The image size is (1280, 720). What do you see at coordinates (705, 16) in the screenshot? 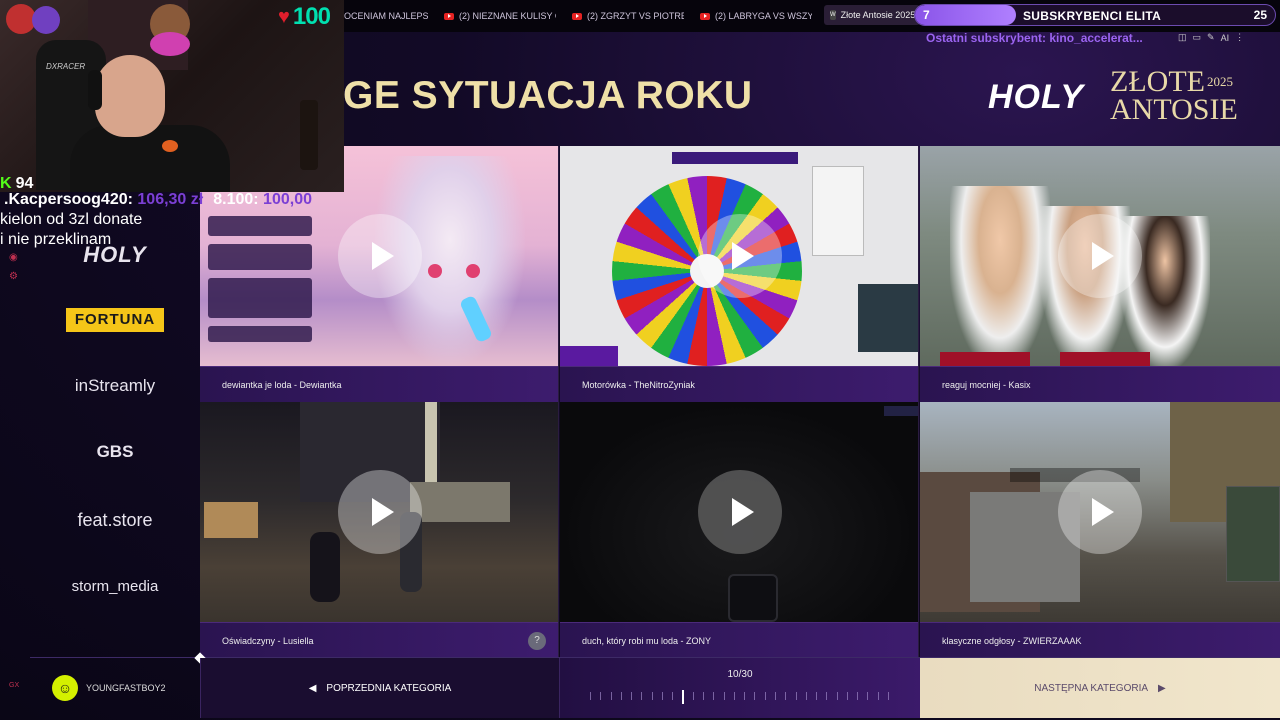
I see `youtube-icon` at bounding box center [705, 16].